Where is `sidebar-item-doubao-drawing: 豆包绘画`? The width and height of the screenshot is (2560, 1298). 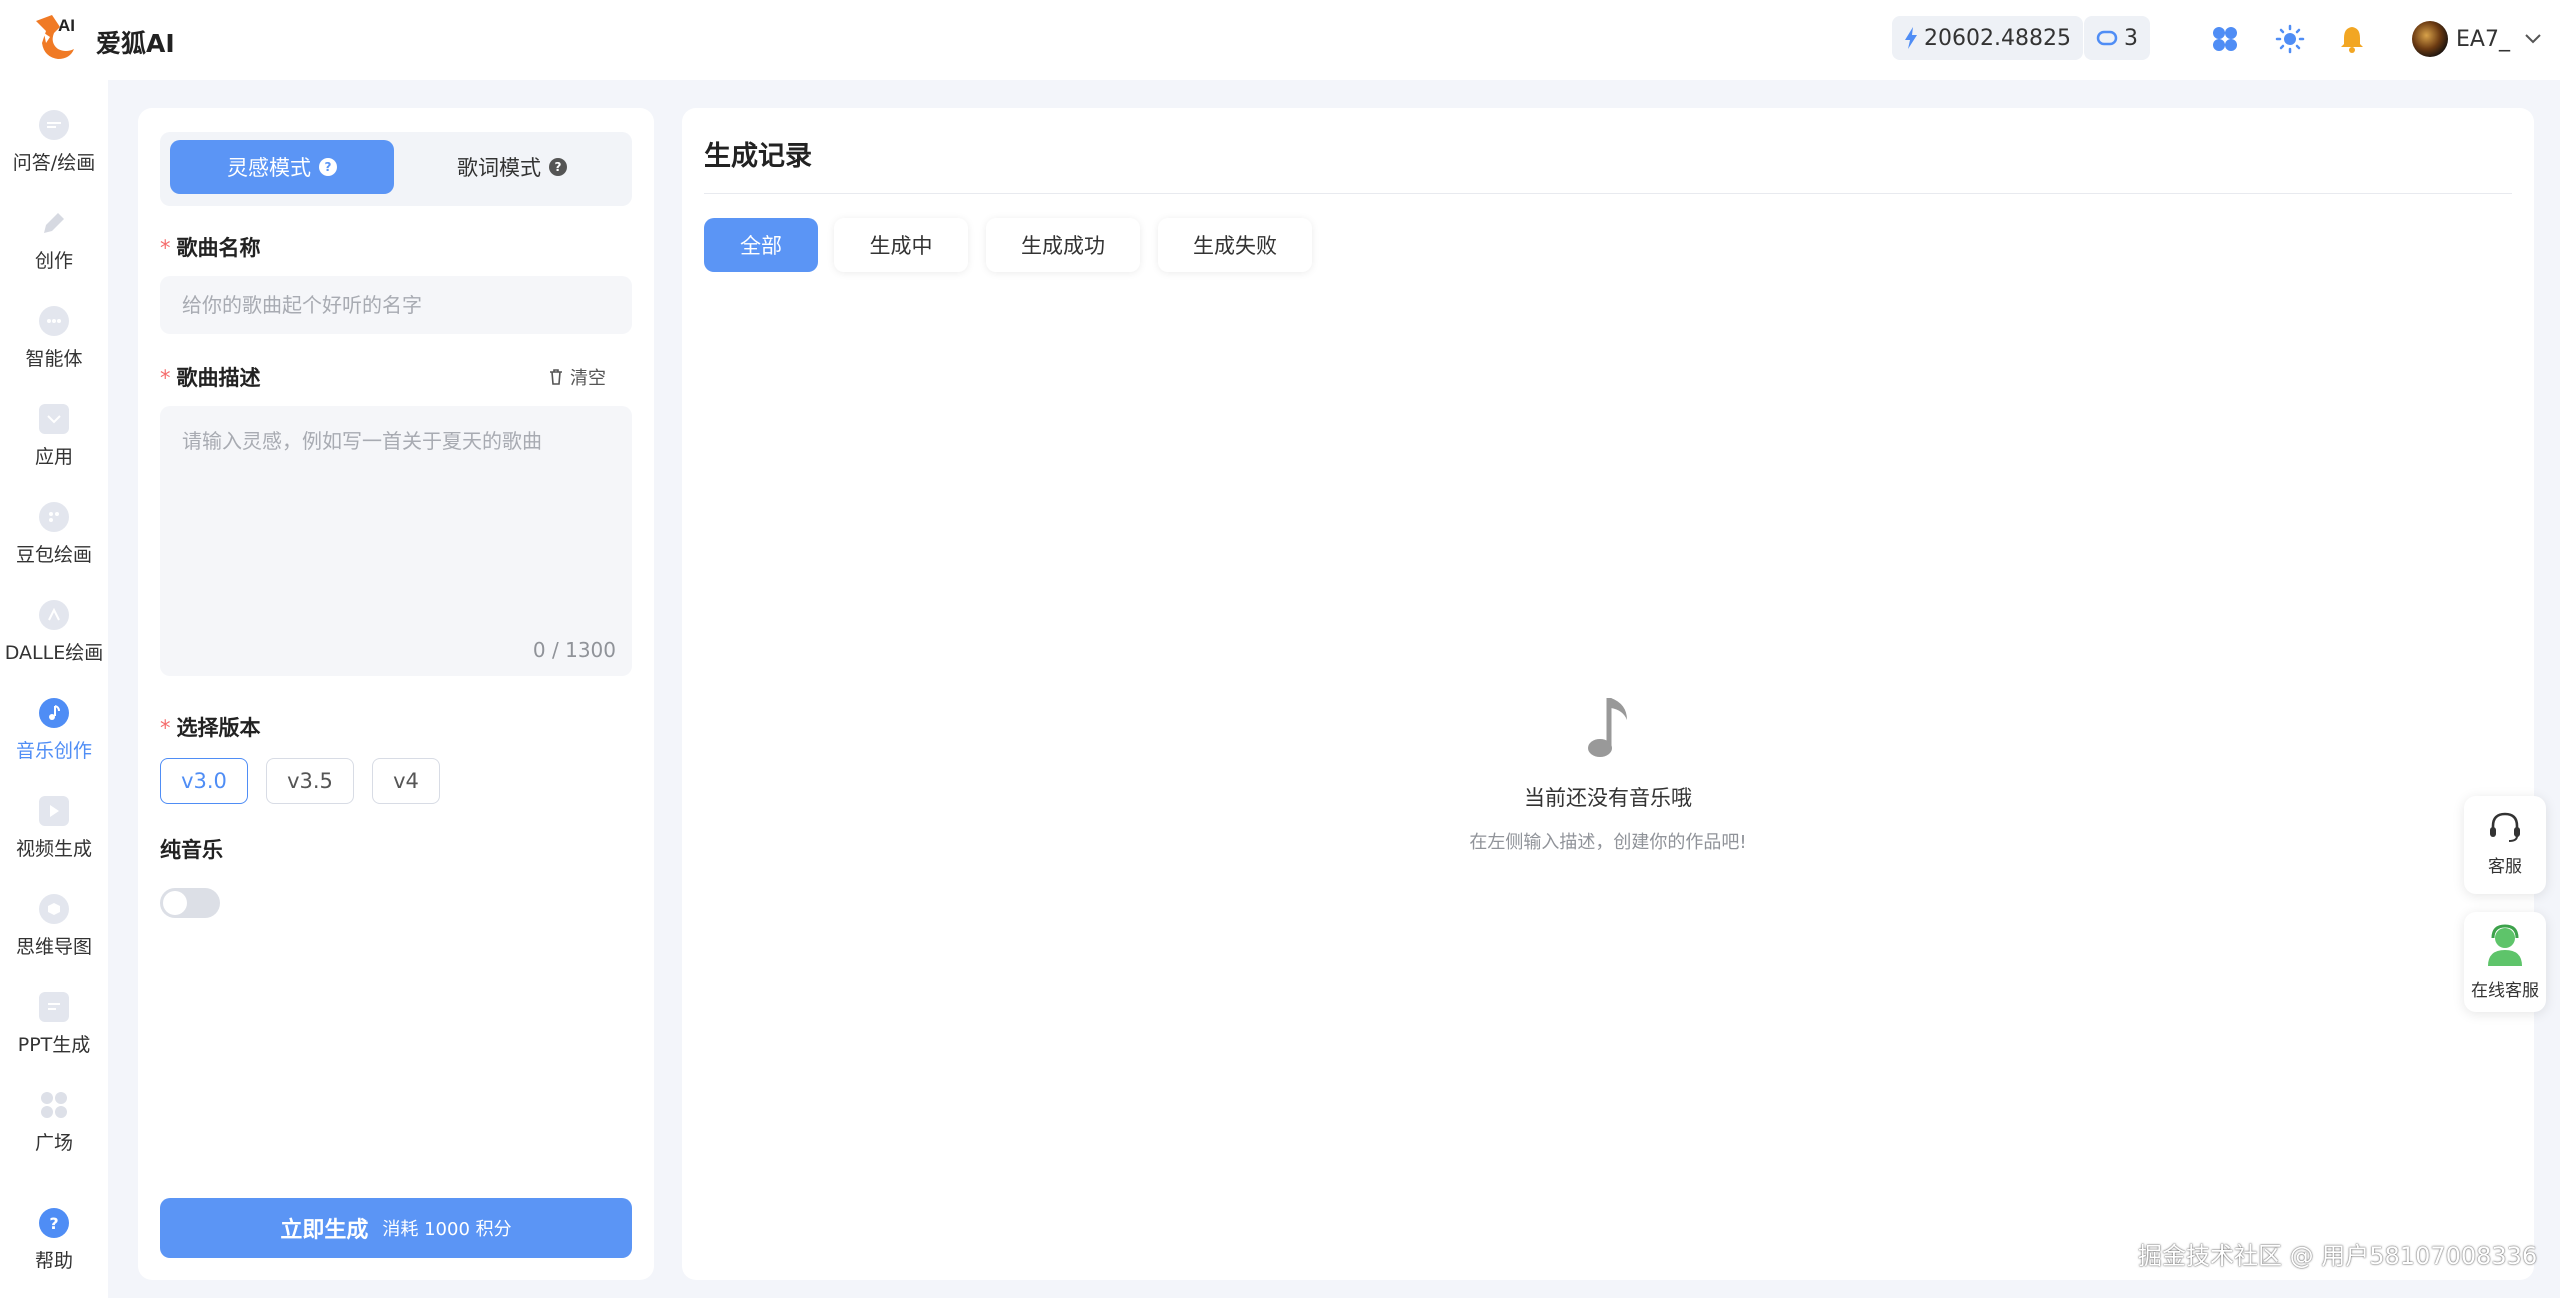 sidebar-item-doubao-drawing: 豆包绘画 is located at coordinates (54, 534).